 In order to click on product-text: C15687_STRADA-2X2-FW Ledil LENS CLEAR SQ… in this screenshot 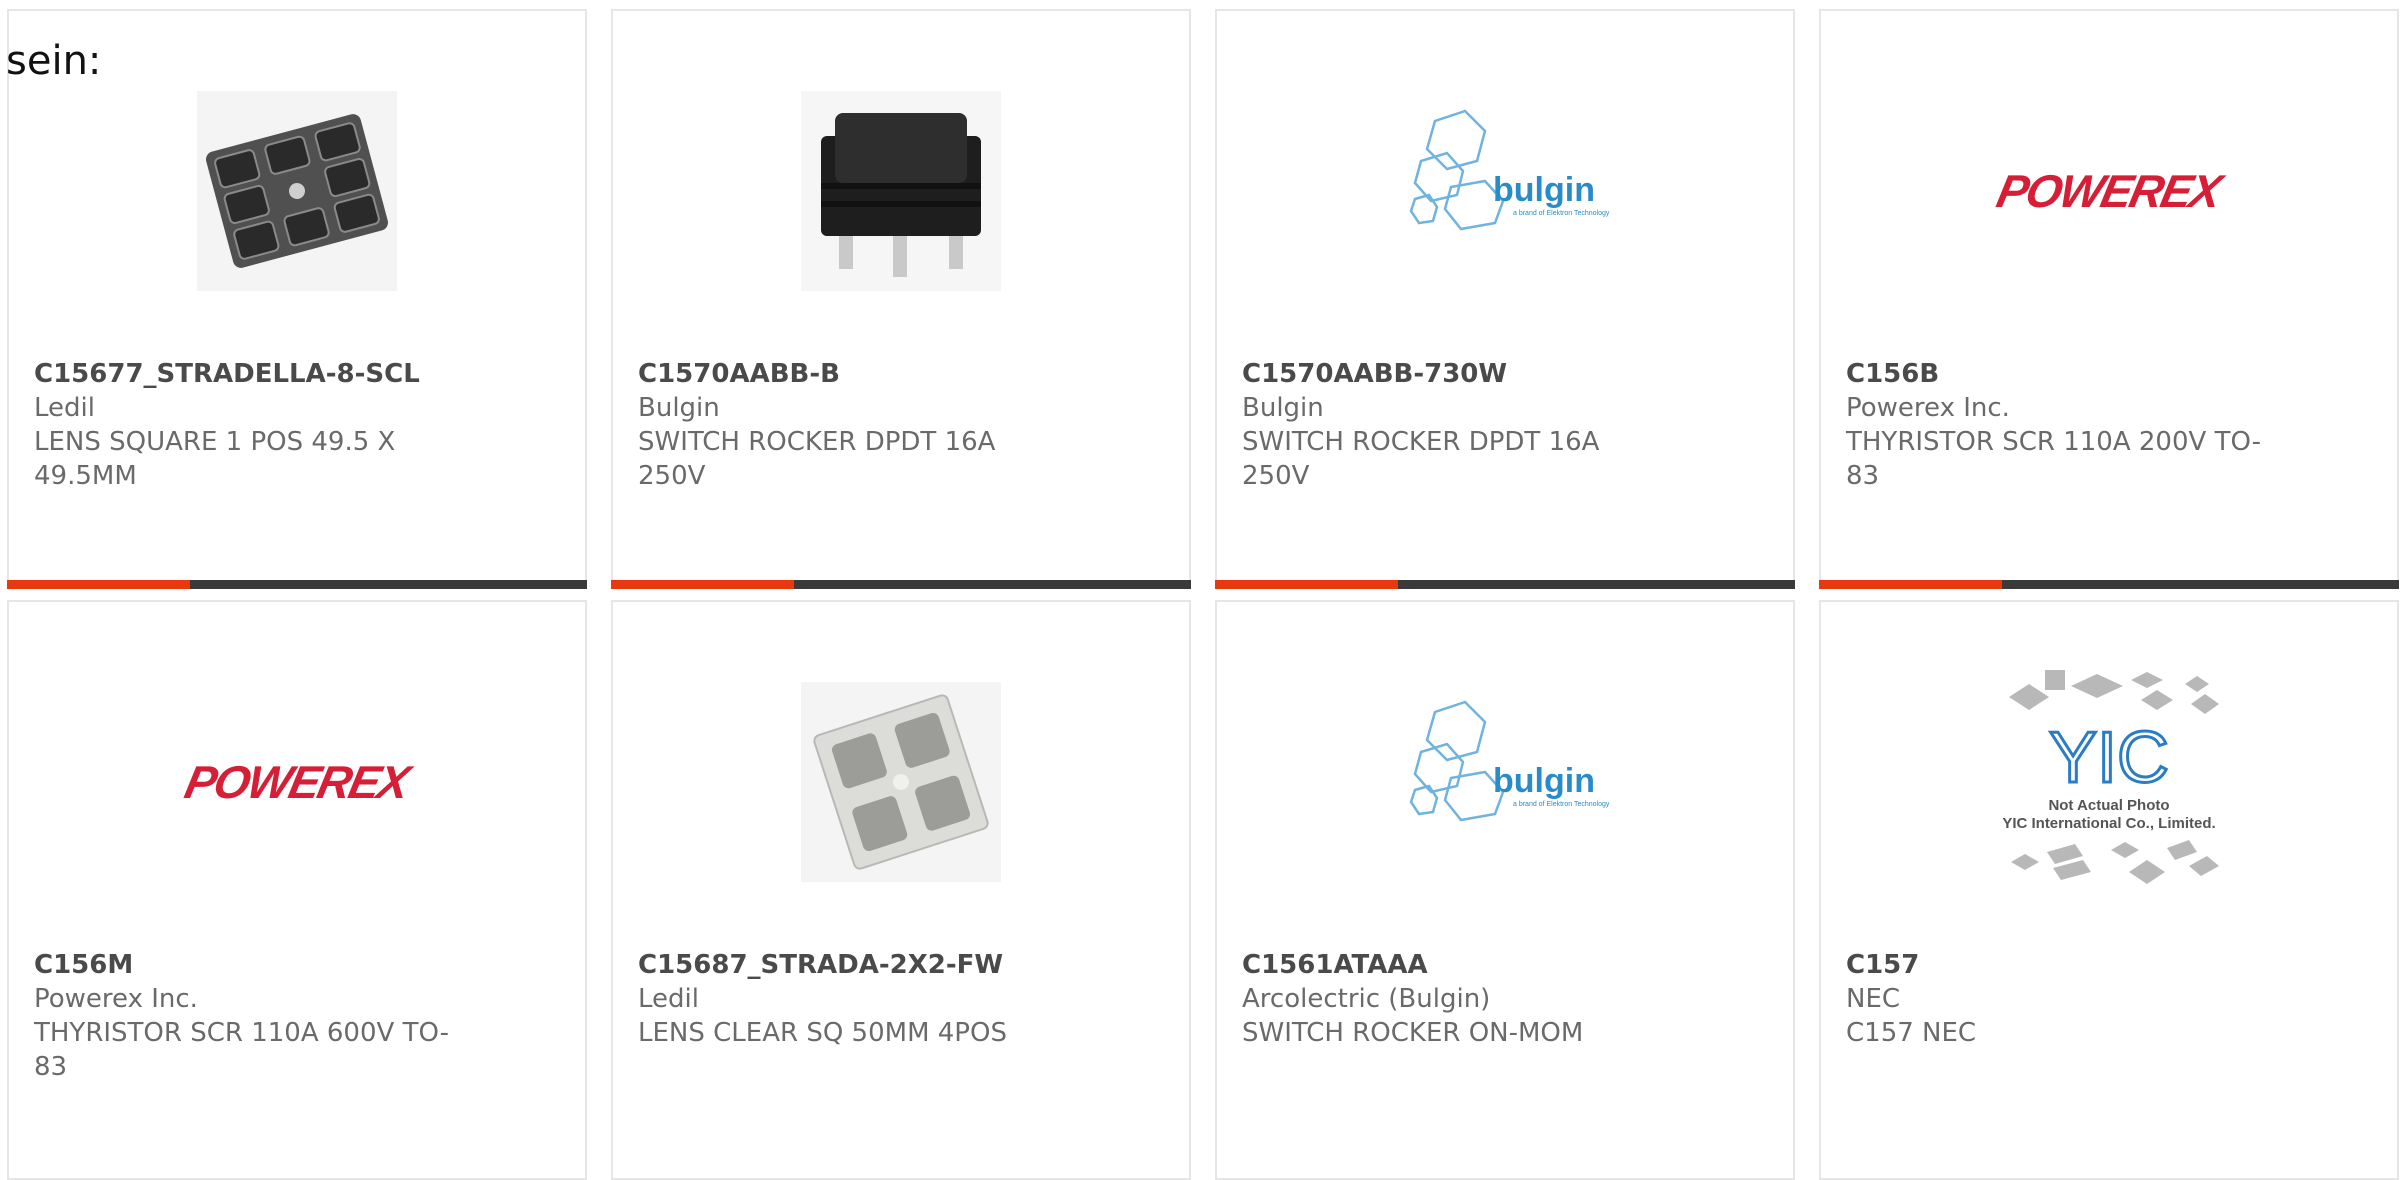, I will do `click(848, 999)`.